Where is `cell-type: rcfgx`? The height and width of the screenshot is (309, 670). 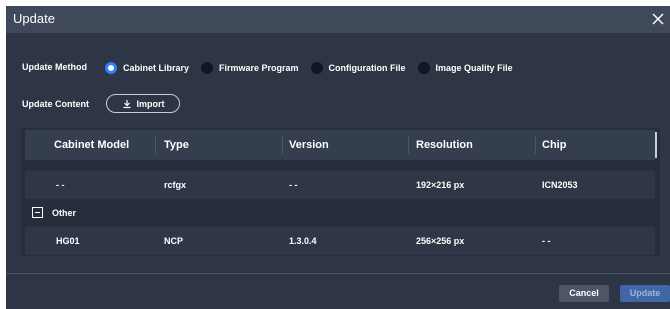
cell-type: rcfgx is located at coordinates (175, 185).